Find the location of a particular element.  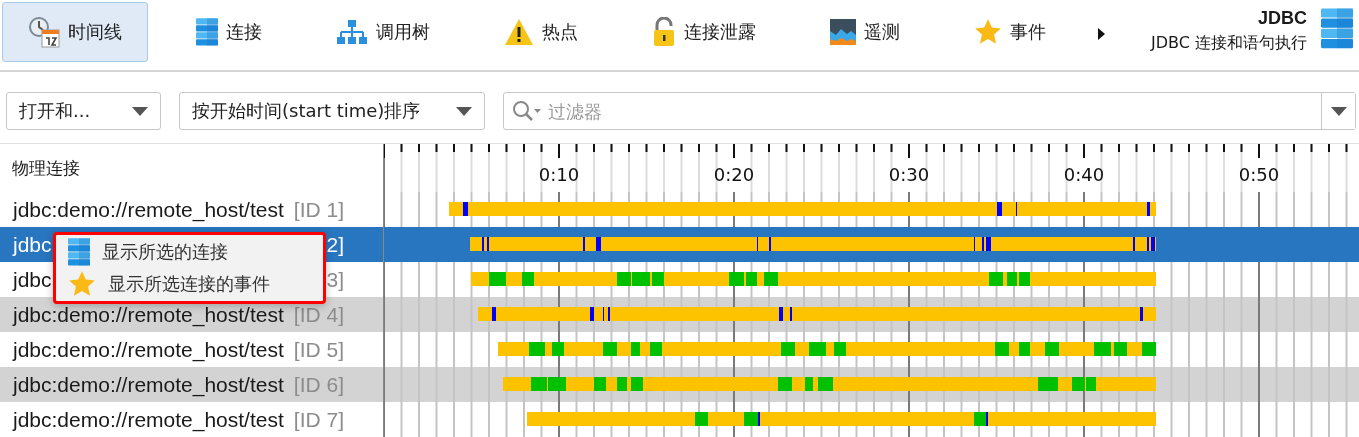

toolbar-tab: 连接泄露 is located at coordinates (704, 32).